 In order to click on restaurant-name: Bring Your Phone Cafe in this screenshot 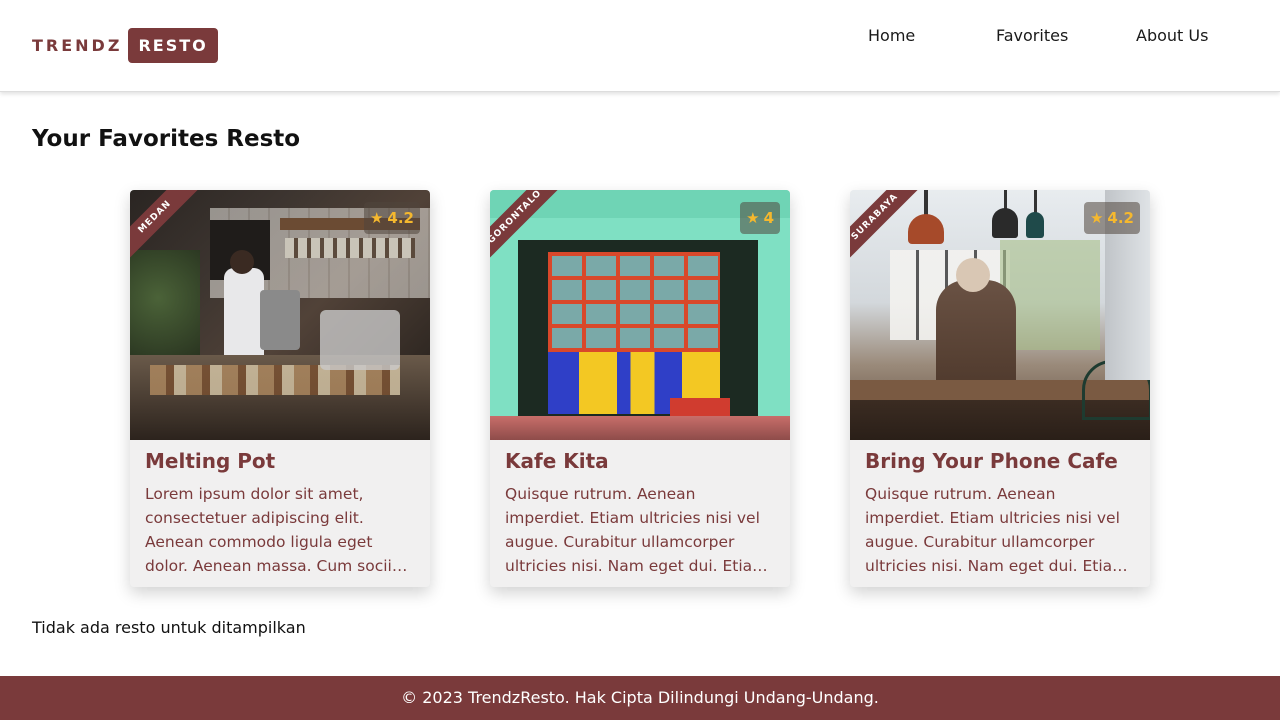, I will do `click(1000, 461)`.